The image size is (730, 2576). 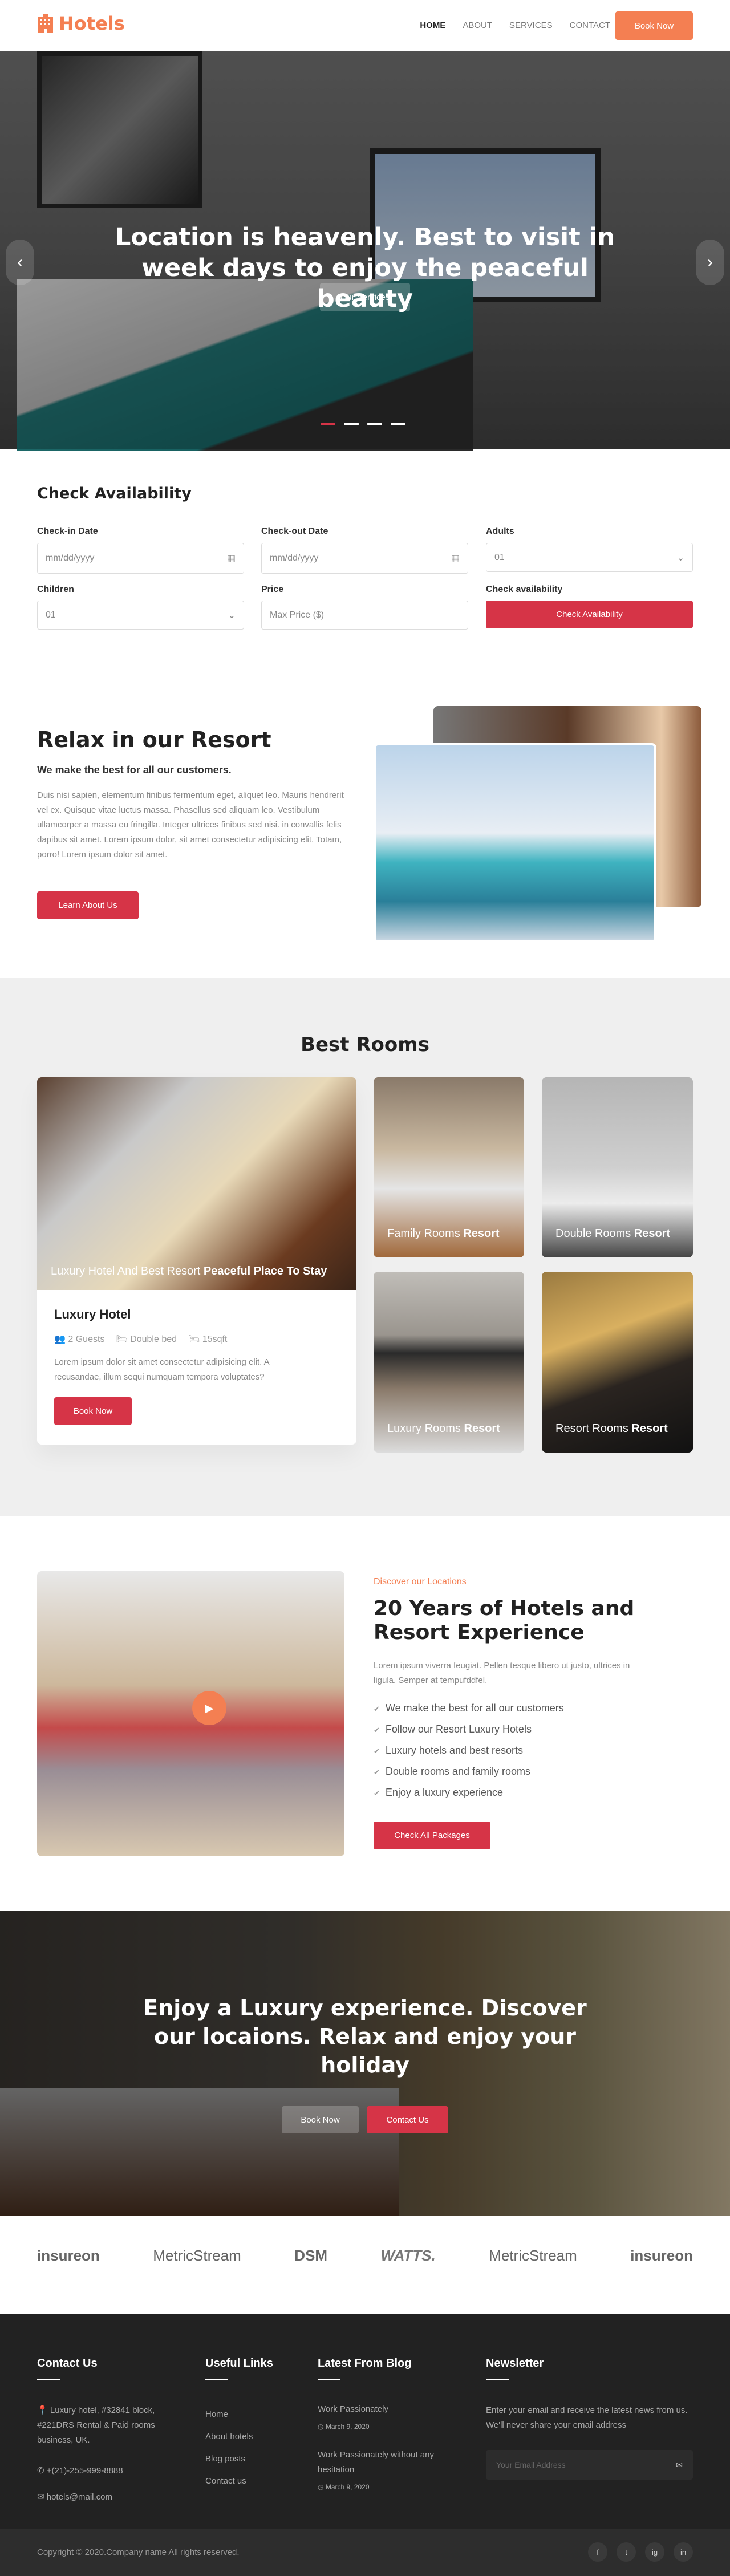 What do you see at coordinates (386, 2462) in the screenshot?
I see `blog-post-title: Work Passionately without any hesitation` at bounding box center [386, 2462].